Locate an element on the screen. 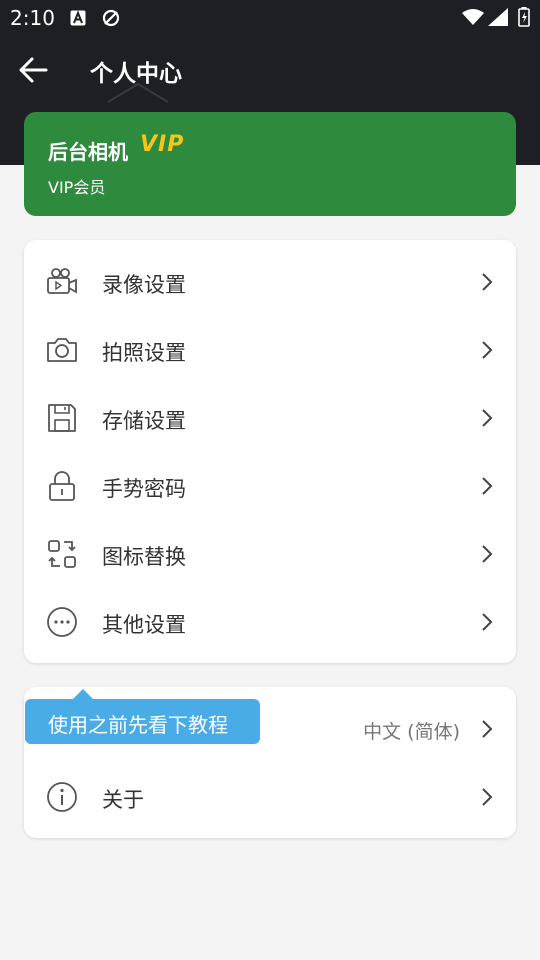 The height and width of the screenshot is (960, 540). wifi-icon is located at coordinates (473, 17).